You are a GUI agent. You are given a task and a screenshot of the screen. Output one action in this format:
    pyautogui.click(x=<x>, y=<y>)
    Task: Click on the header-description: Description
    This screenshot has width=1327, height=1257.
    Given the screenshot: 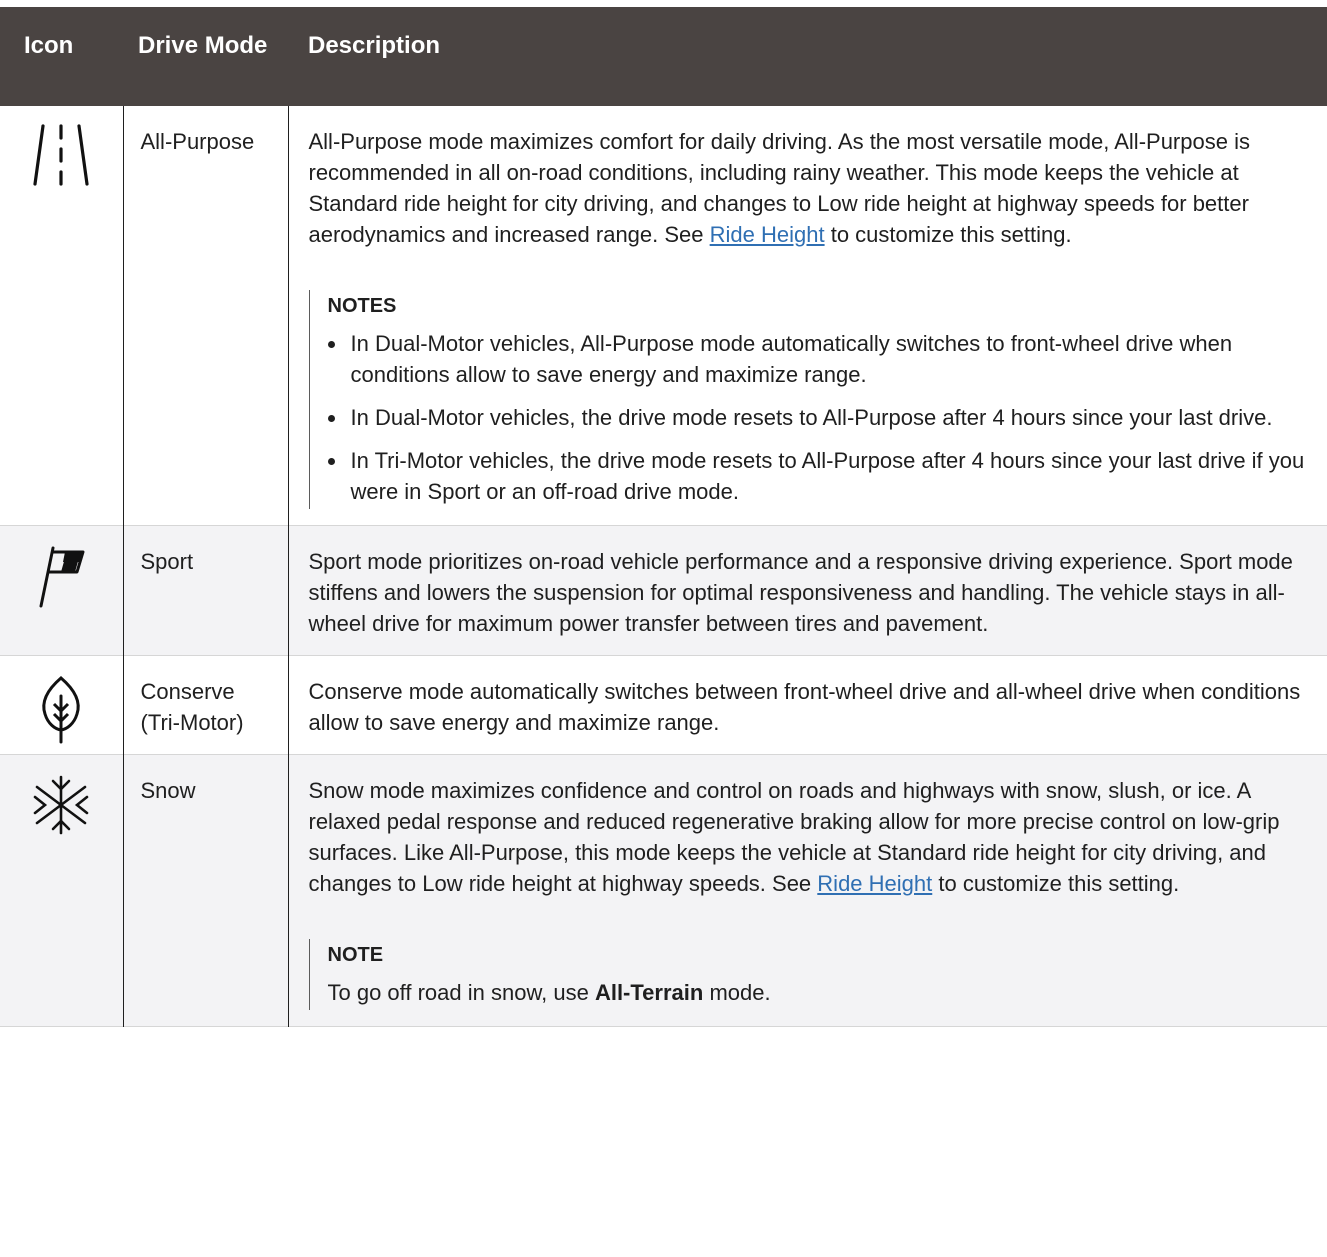 What is the action you would take?
    pyautogui.click(x=807, y=54)
    